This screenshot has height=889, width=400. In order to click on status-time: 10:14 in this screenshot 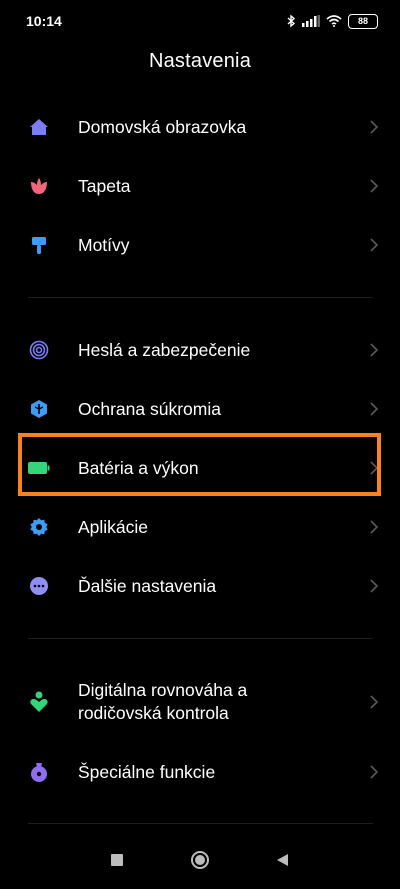, I will do `click(44, 21)`.